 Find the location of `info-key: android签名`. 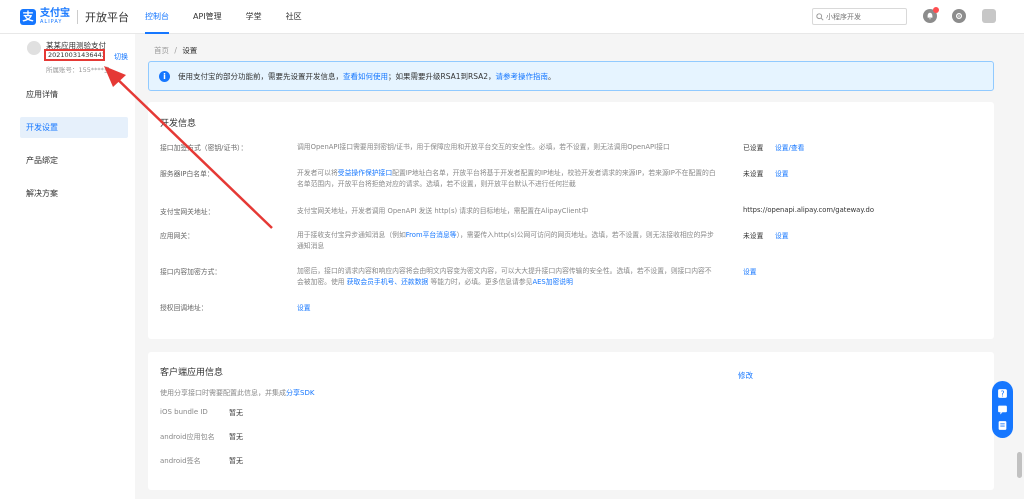

info-key: android签名 is located at coordinates (180, 461).